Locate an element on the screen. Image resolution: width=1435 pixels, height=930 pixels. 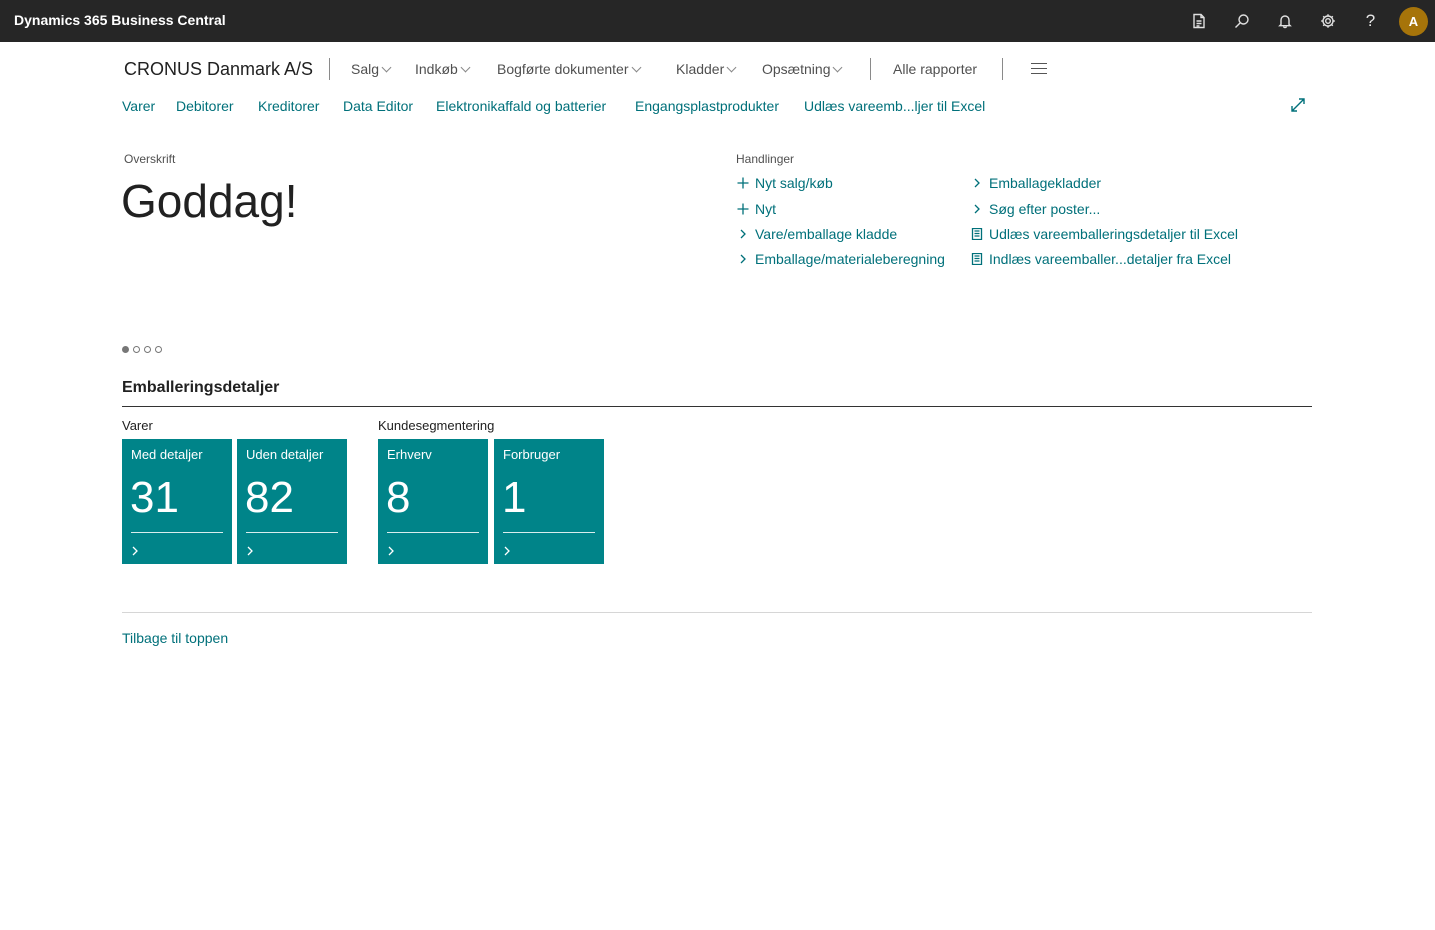
menu-kladder: Kladder is located at coordinates (706, 69).